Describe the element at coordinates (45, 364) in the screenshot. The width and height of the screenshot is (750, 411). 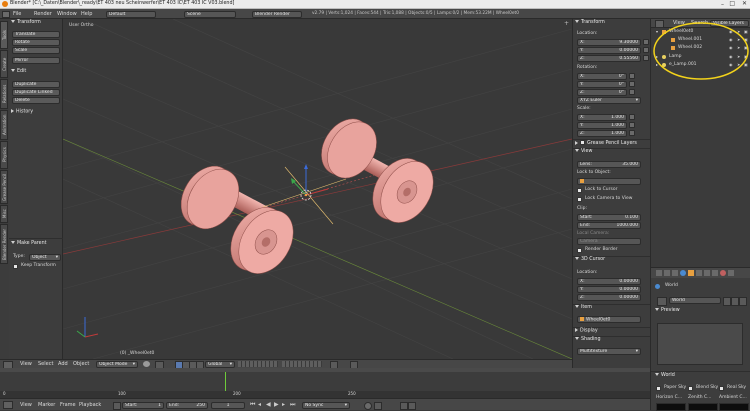
I see `menu-select: Select` at that location.